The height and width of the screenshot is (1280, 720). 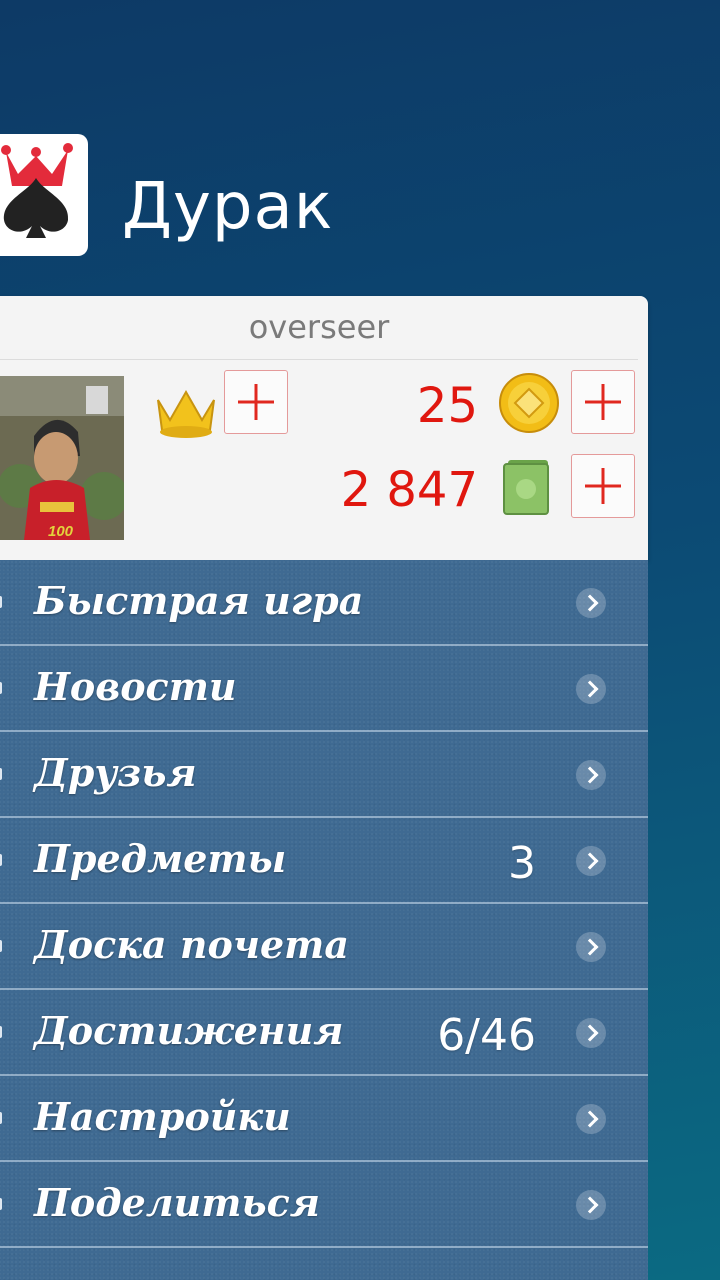 I want to click on menu-item-items: Предметы 3, so click(x=324, y=861).